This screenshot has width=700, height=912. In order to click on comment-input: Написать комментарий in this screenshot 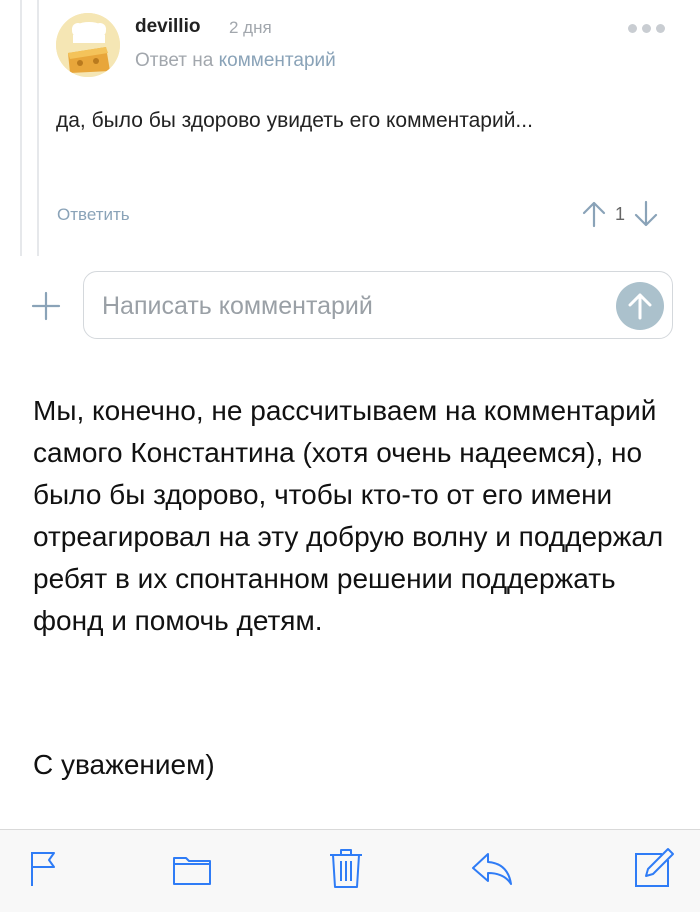, I will do `click(378, 305)`.